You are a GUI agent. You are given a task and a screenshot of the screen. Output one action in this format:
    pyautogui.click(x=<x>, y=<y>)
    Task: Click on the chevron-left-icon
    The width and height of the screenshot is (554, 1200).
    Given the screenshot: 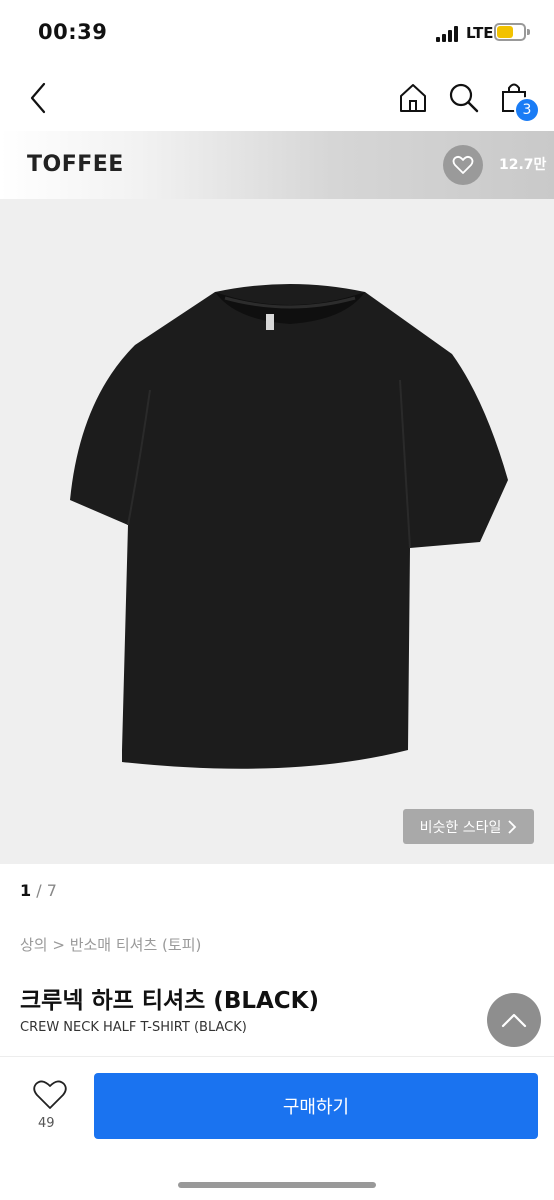 What is the action you would take?
    pyautogui.click(x=38, y=98)
    